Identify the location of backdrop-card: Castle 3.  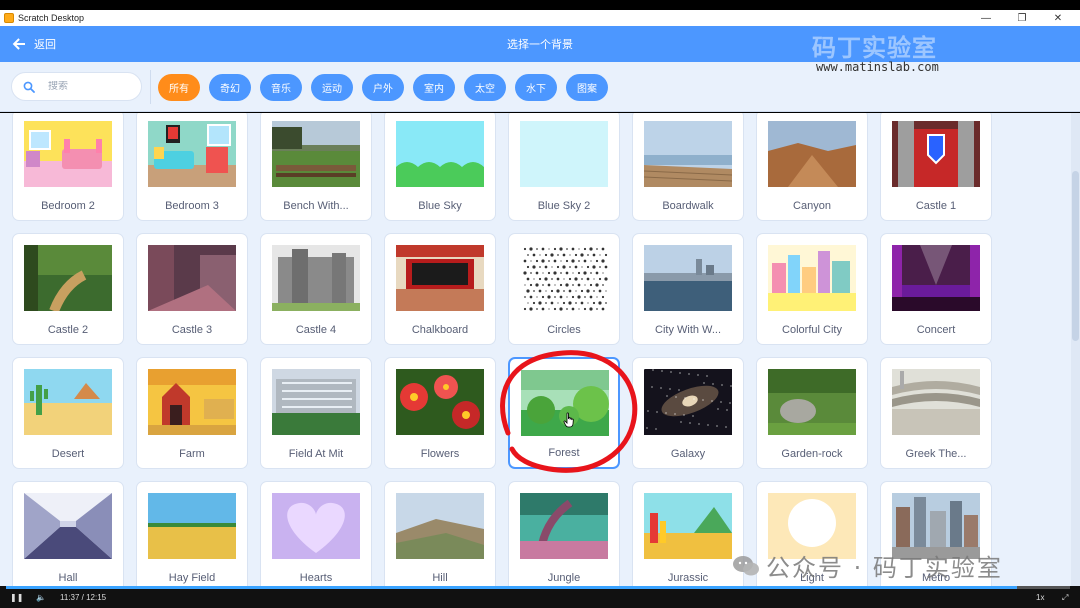
(192, 289).